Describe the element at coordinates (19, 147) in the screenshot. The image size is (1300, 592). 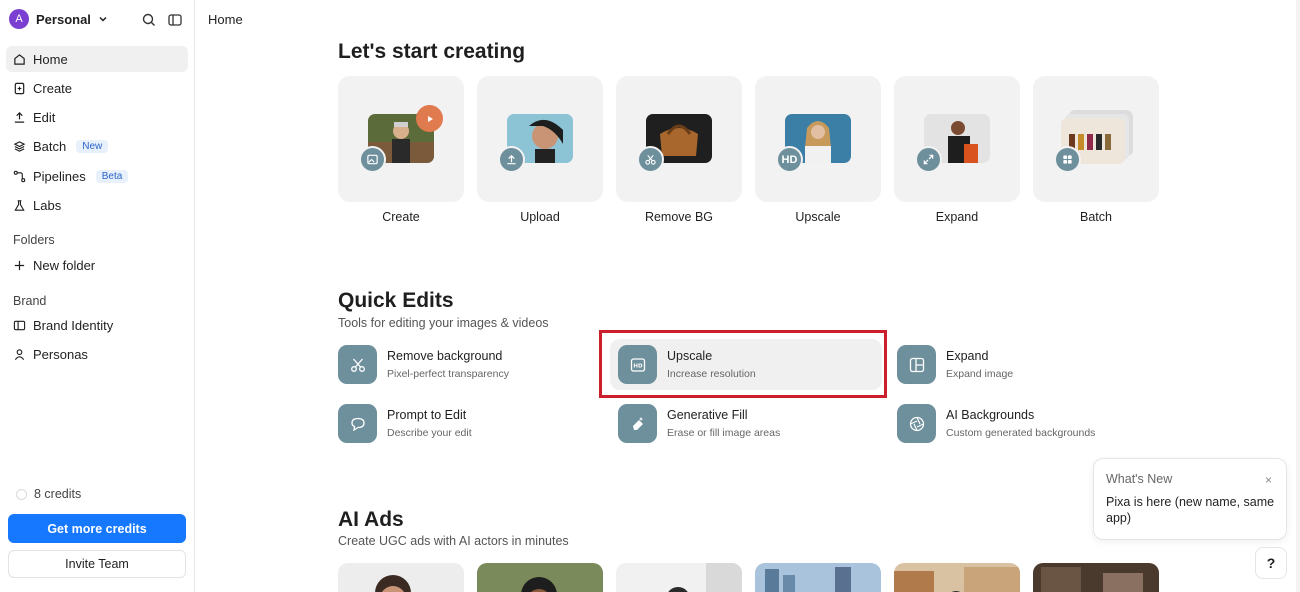
I see `layers-icon` at that location.